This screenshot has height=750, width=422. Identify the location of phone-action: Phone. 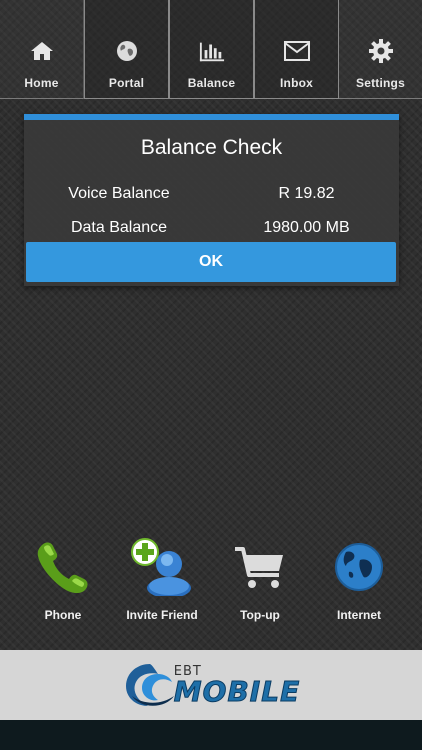
(63, 579).